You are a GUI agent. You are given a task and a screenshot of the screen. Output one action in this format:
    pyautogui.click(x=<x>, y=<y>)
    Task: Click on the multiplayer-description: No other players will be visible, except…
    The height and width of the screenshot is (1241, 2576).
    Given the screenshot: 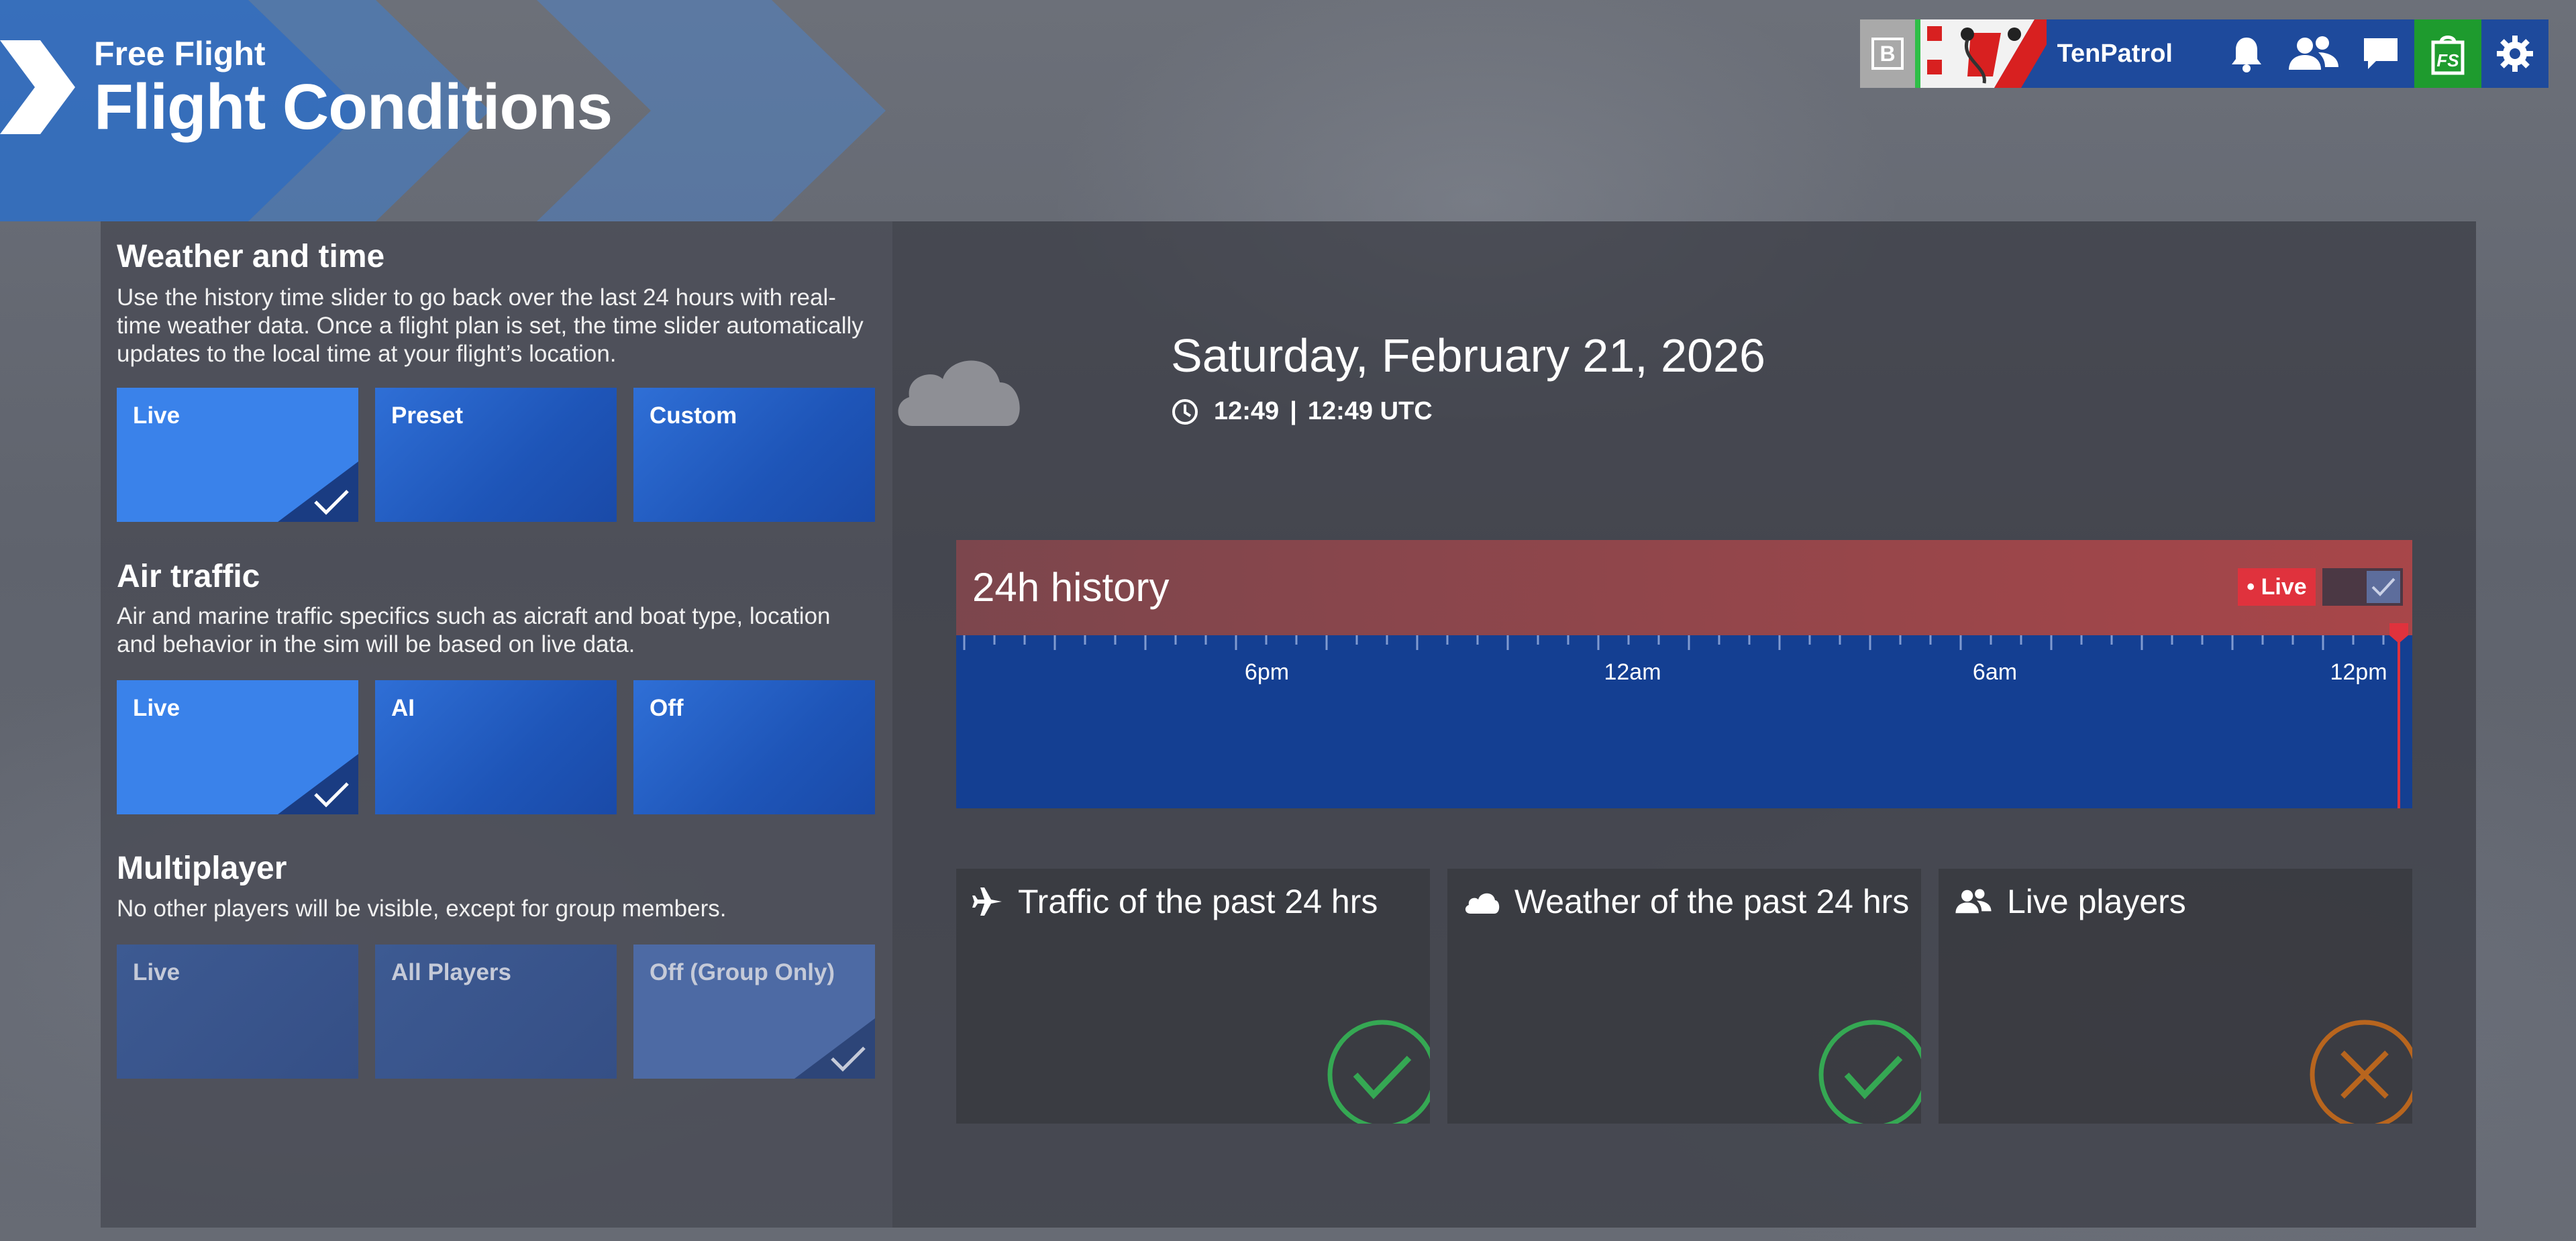 What is the action you would take?
    pyautogui.click(x=422, y=909)
    